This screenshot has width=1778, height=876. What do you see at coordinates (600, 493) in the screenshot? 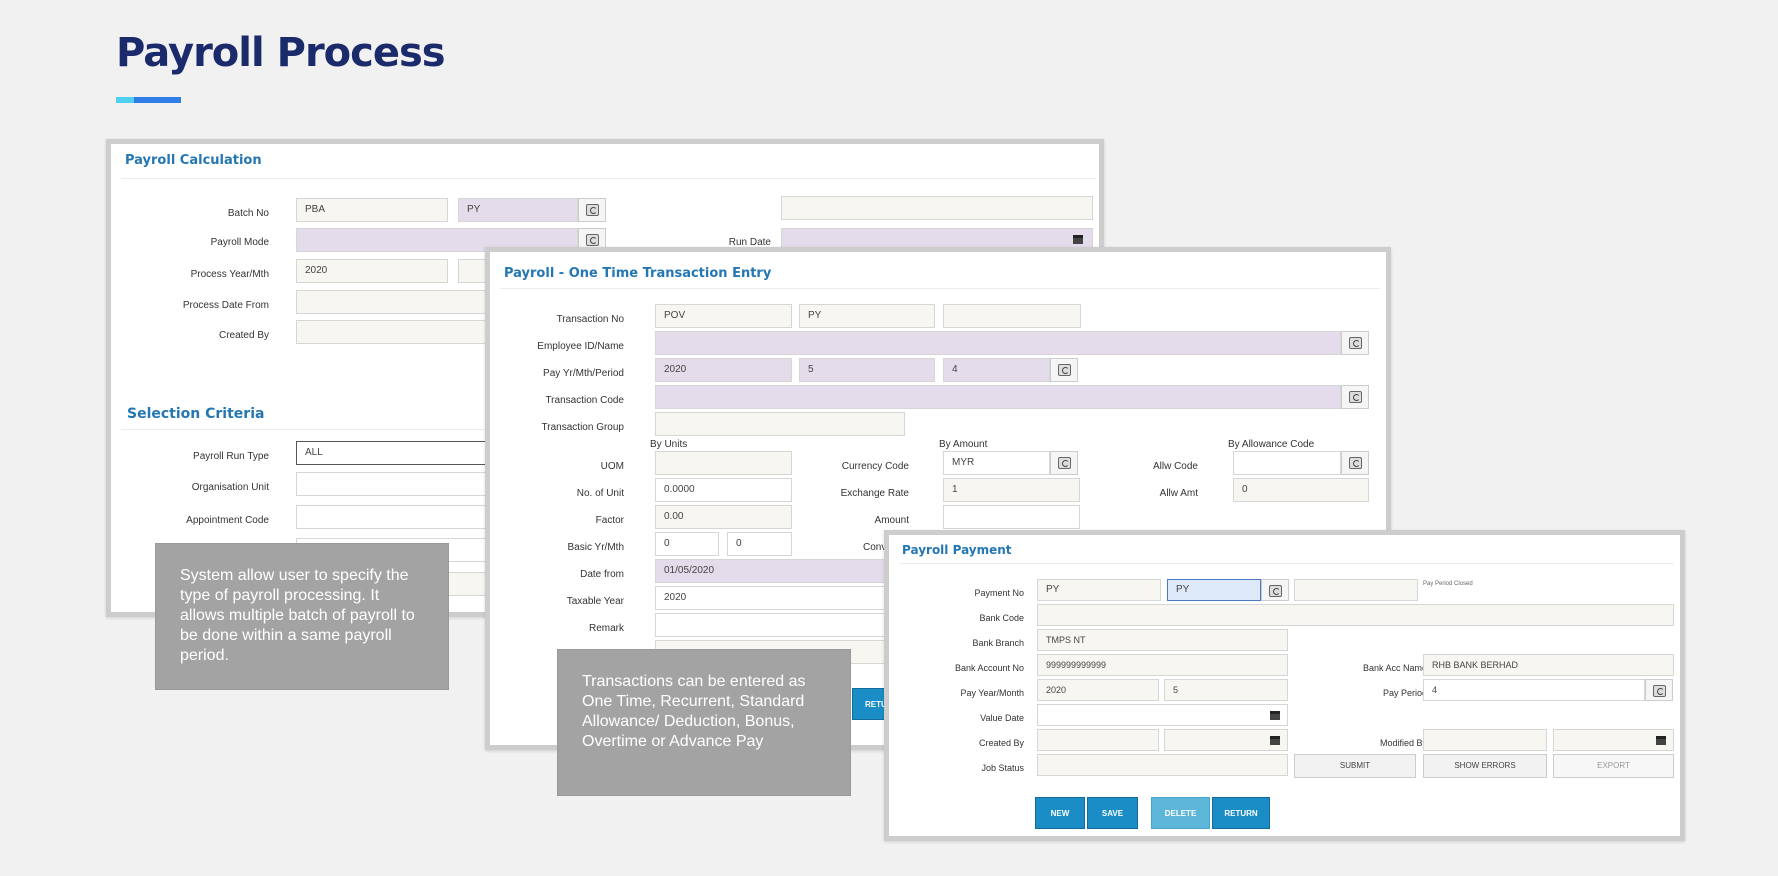
I see `no-of-unit-label: No. of Unit` at bounding box center [600, 493].